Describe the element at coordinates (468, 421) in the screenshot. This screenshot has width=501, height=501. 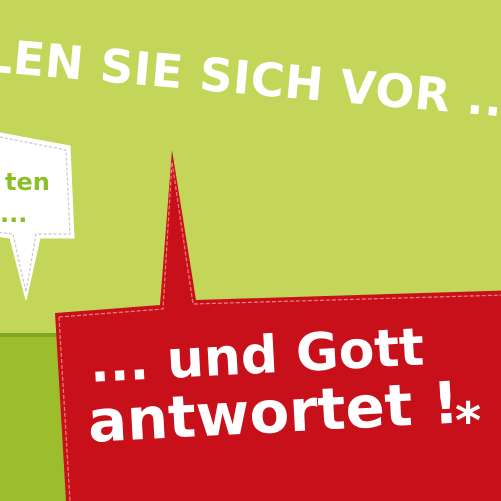
I see `asterisk-footnote-mark: *` at that location.